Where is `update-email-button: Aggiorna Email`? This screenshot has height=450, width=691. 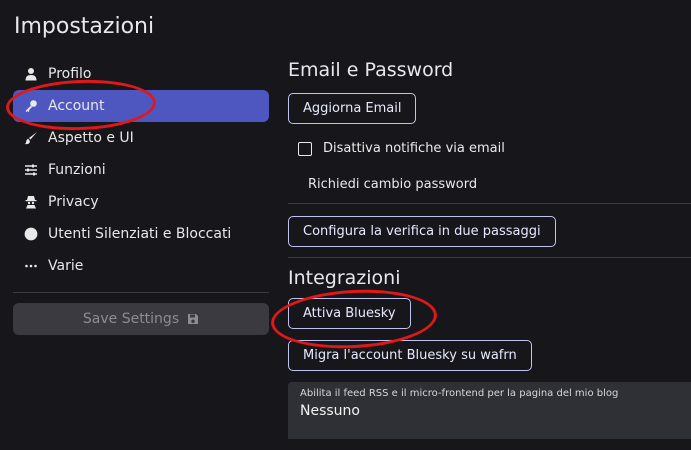 update-email-button: Aggiorna Email is located at coordinates (352, 108).